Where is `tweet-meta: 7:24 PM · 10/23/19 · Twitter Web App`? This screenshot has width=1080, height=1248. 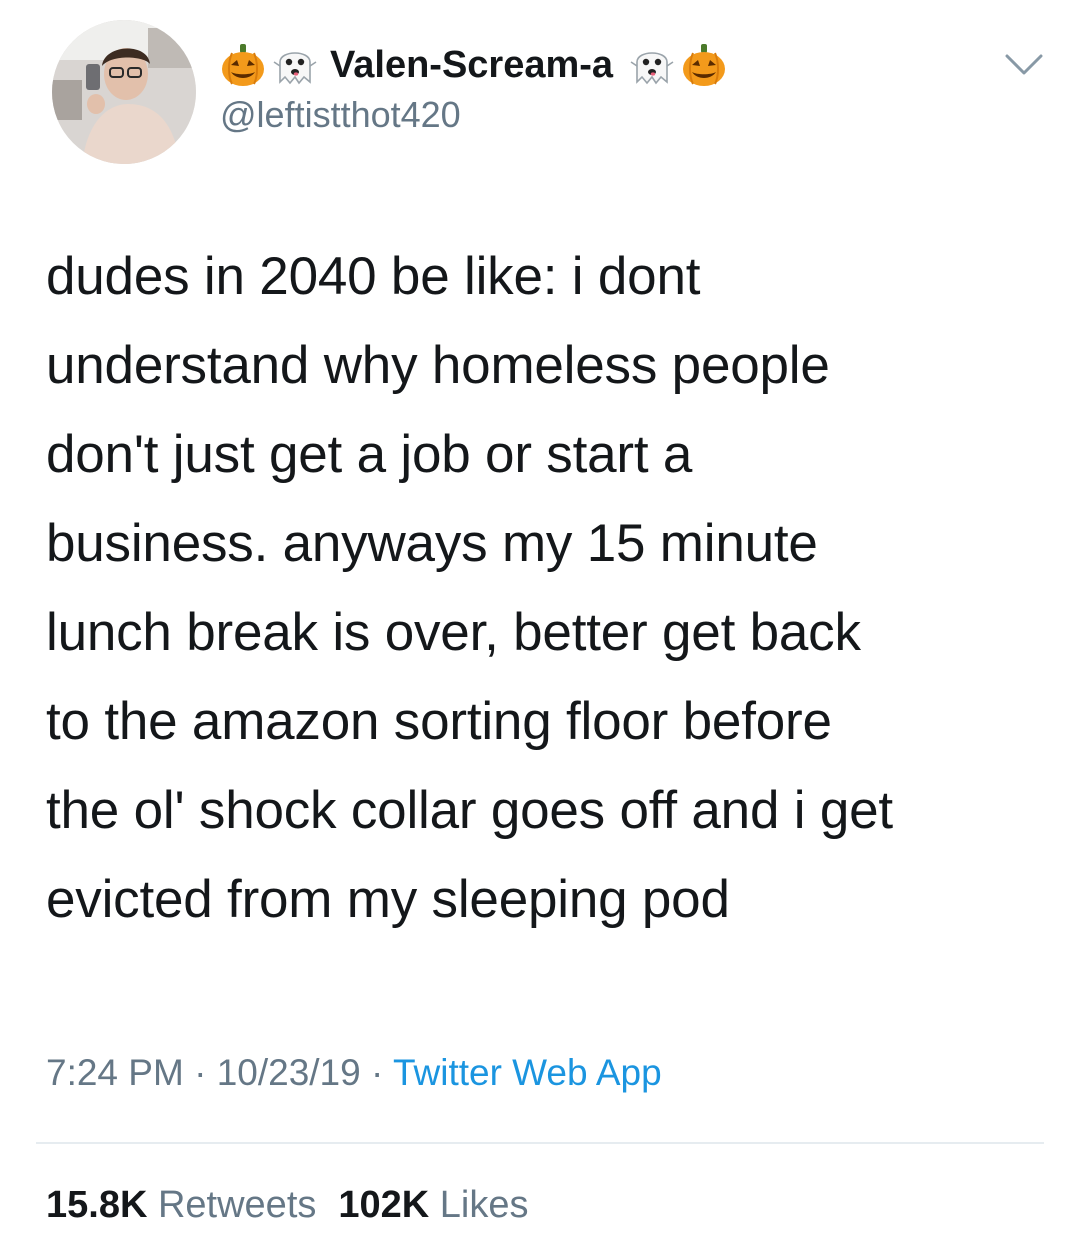
tweet-meta: 7:24 PM · 10/23/19 · Twitter Web App is located at coordinates (354, 1073).